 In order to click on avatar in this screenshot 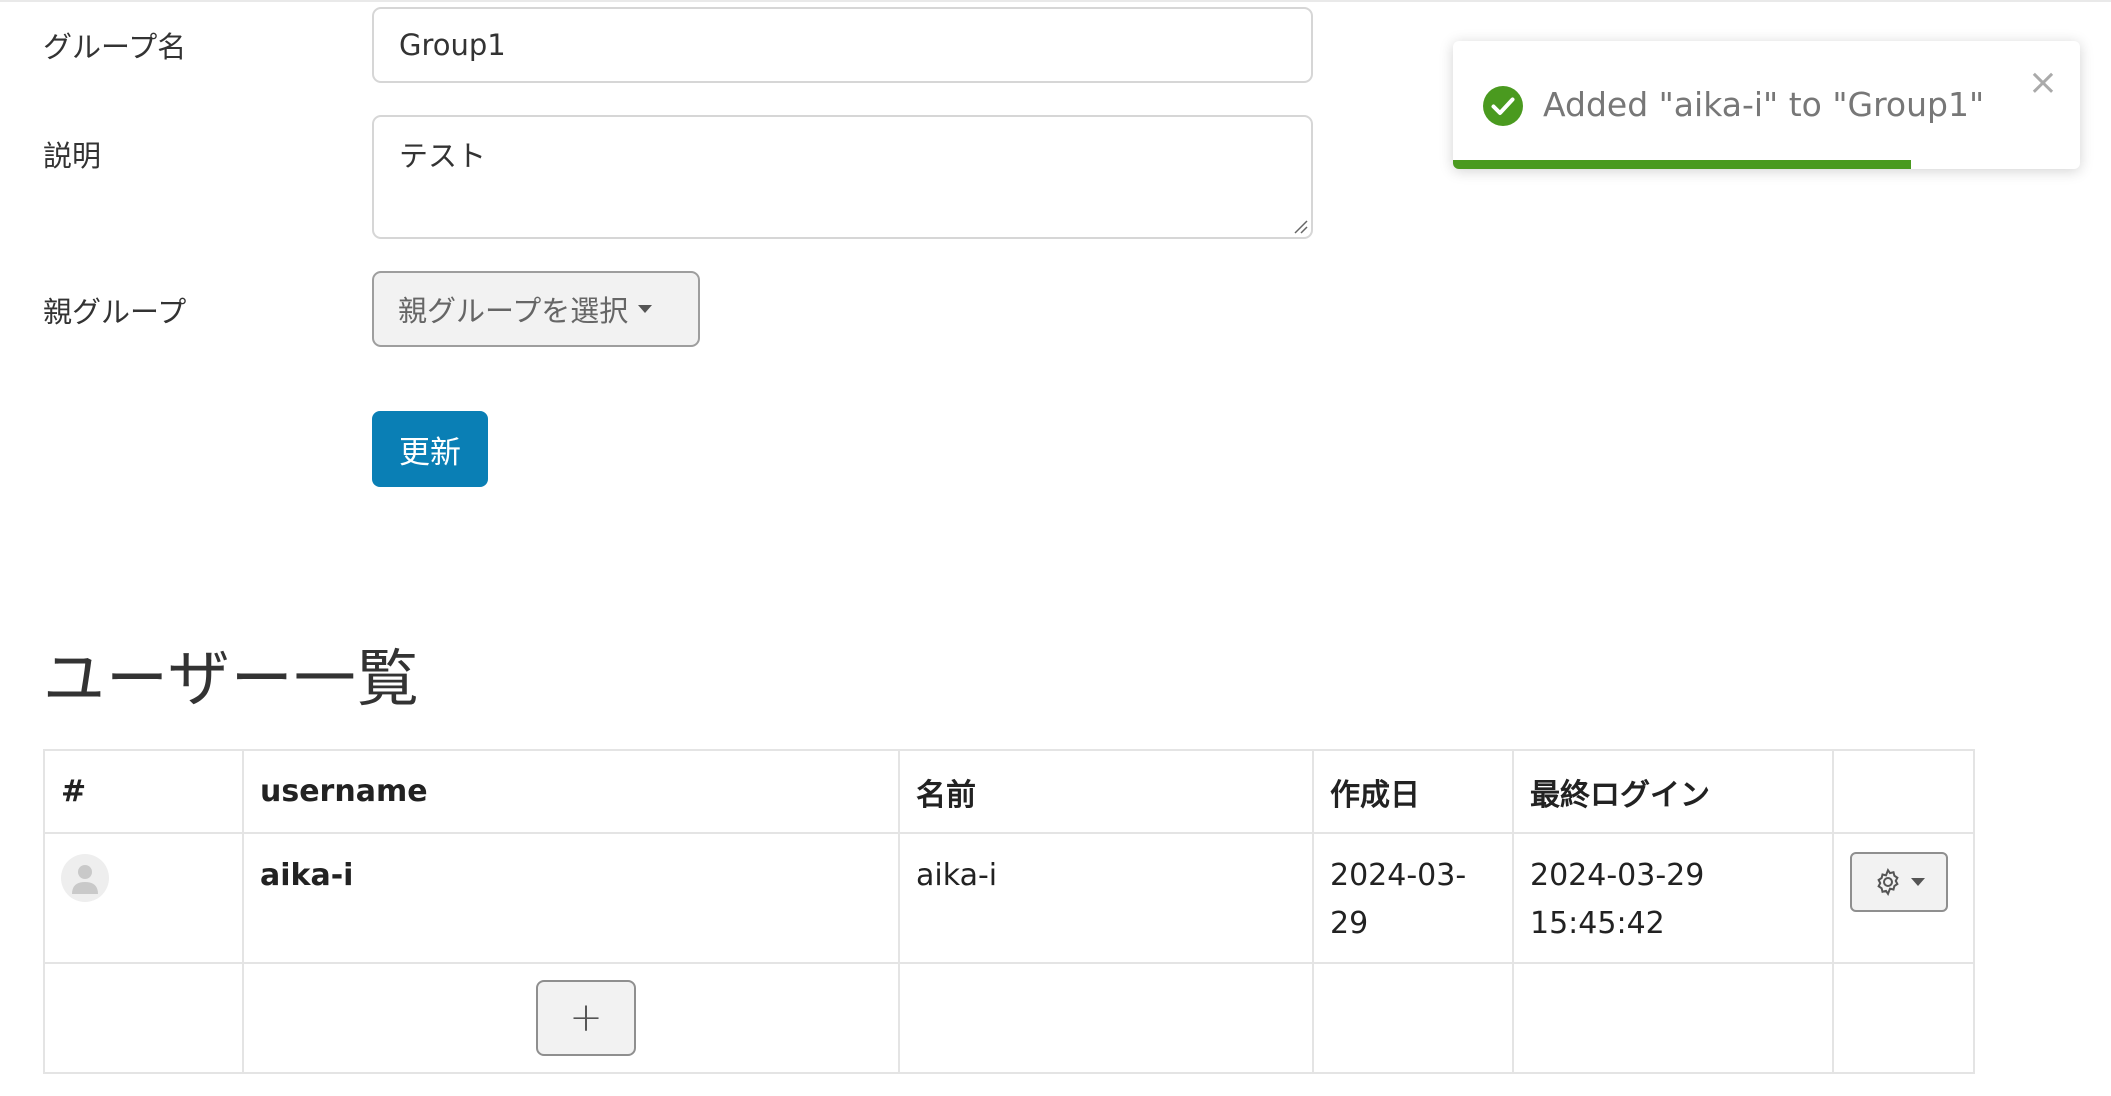, I will do `click(85, 878)`.